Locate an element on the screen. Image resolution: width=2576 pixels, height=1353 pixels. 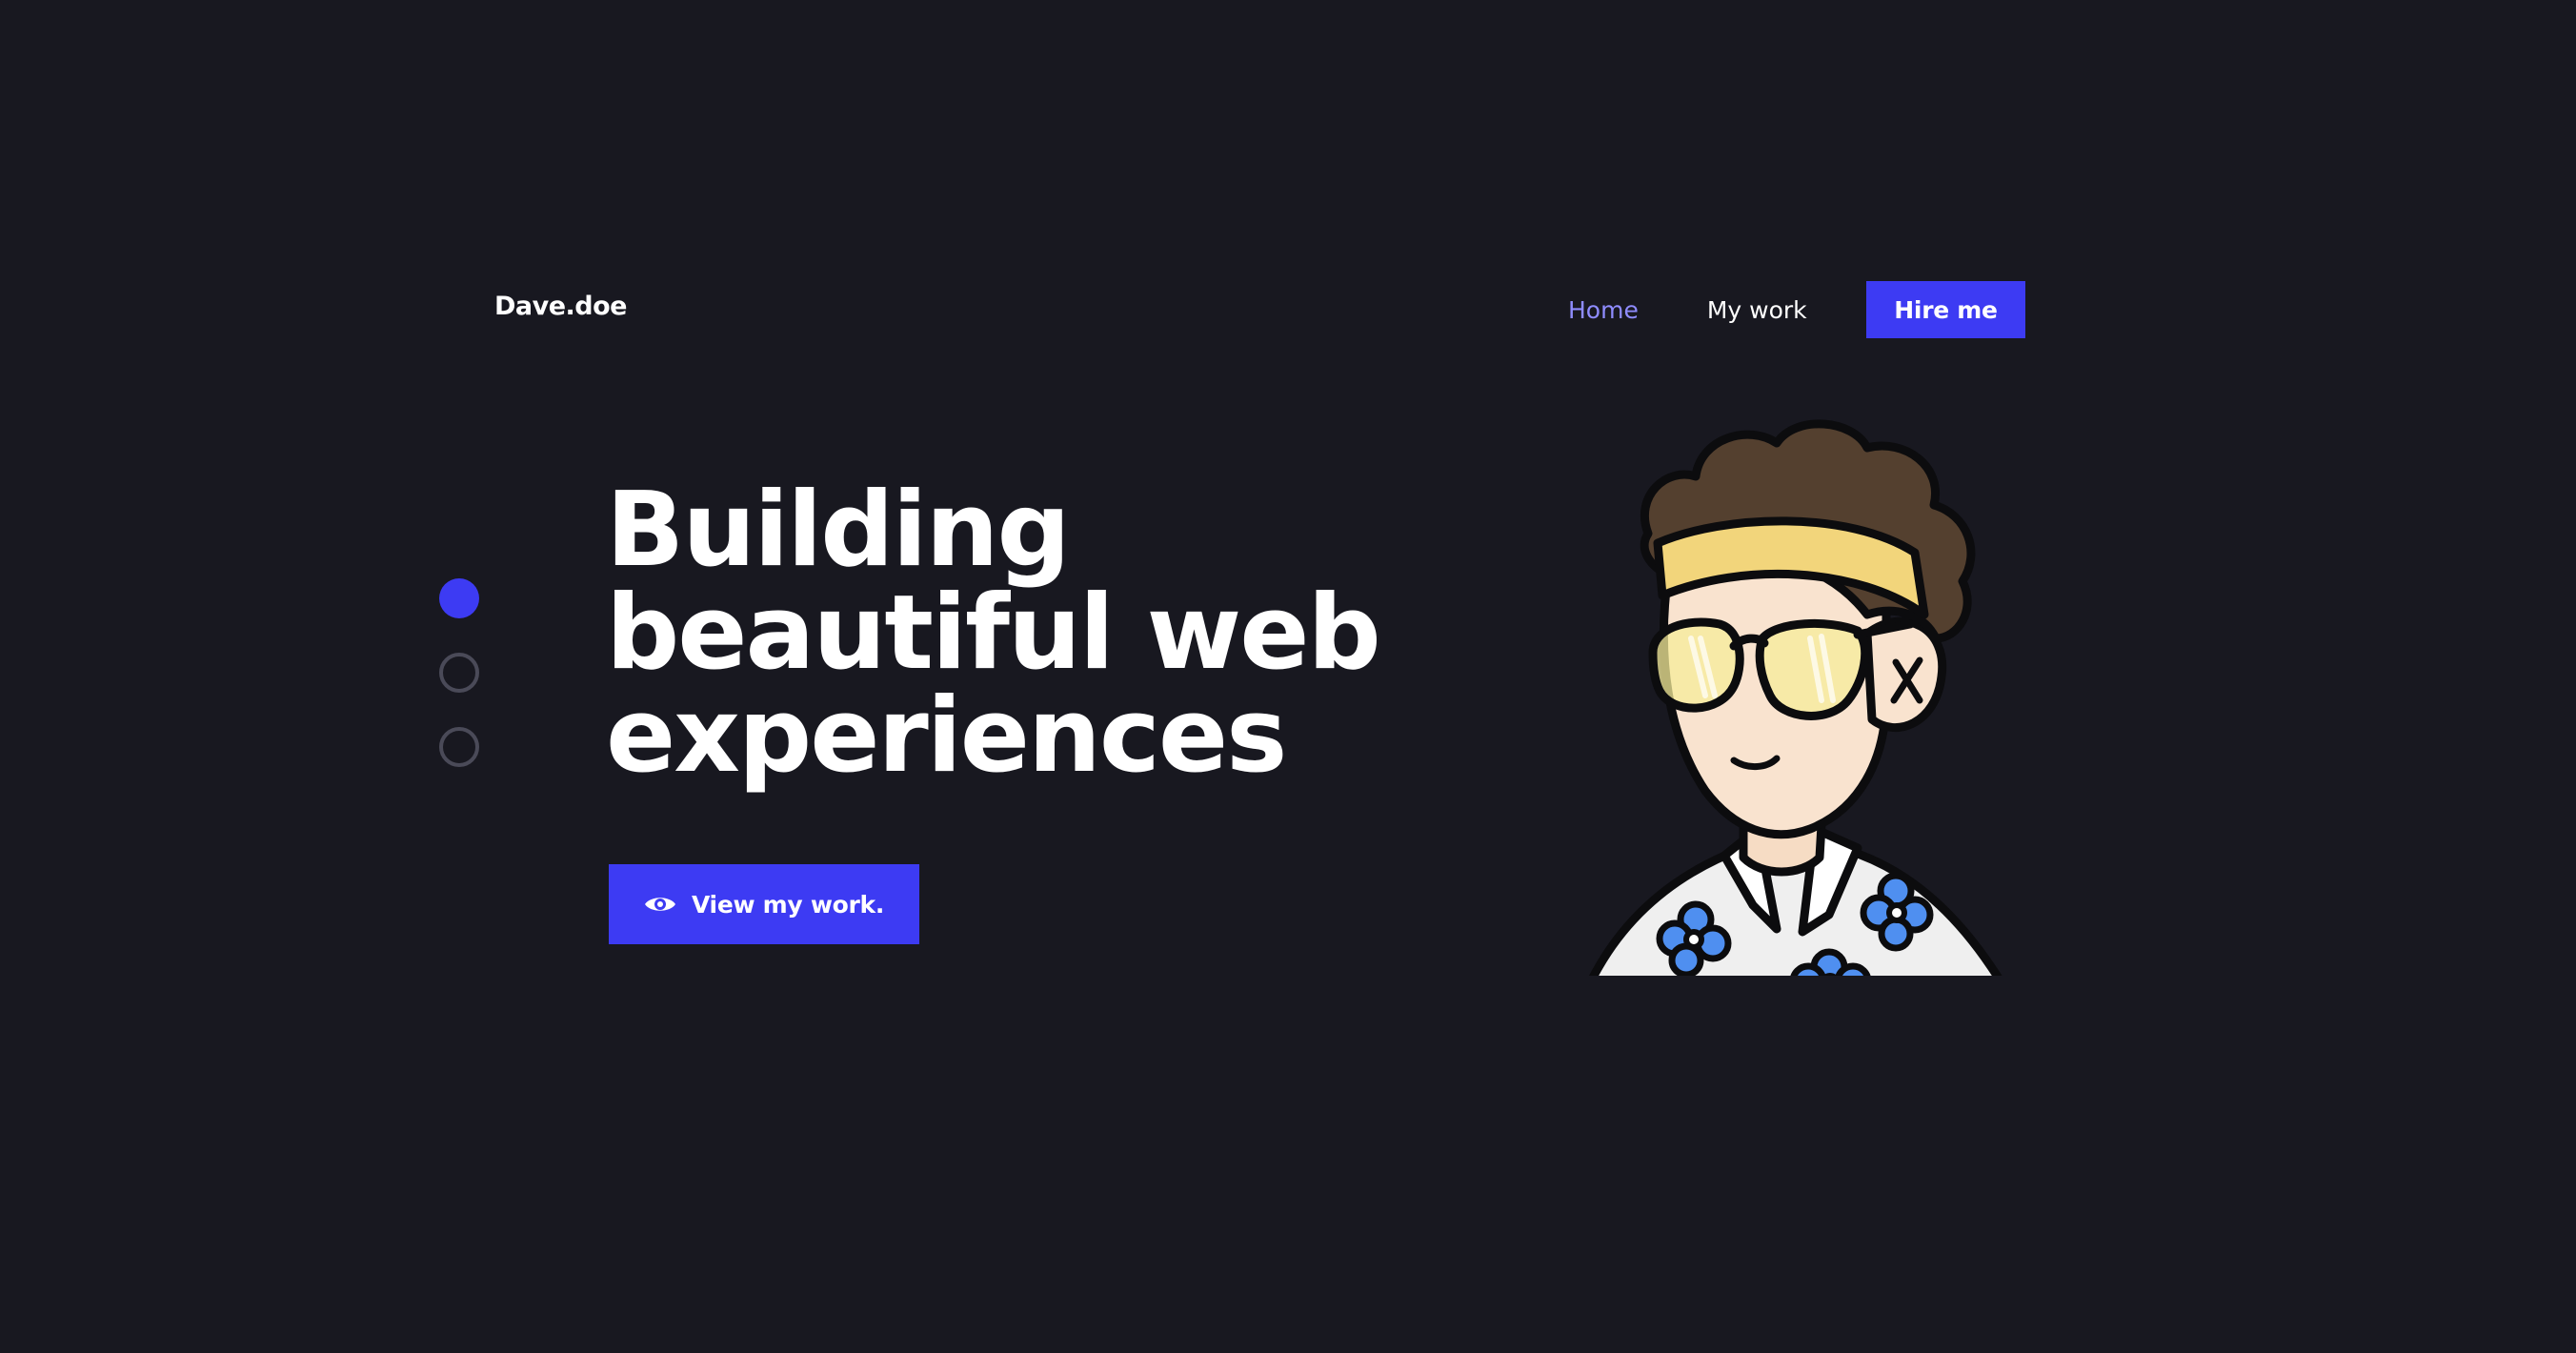
cartoon-avatar is located at coordinates (1795, 697).